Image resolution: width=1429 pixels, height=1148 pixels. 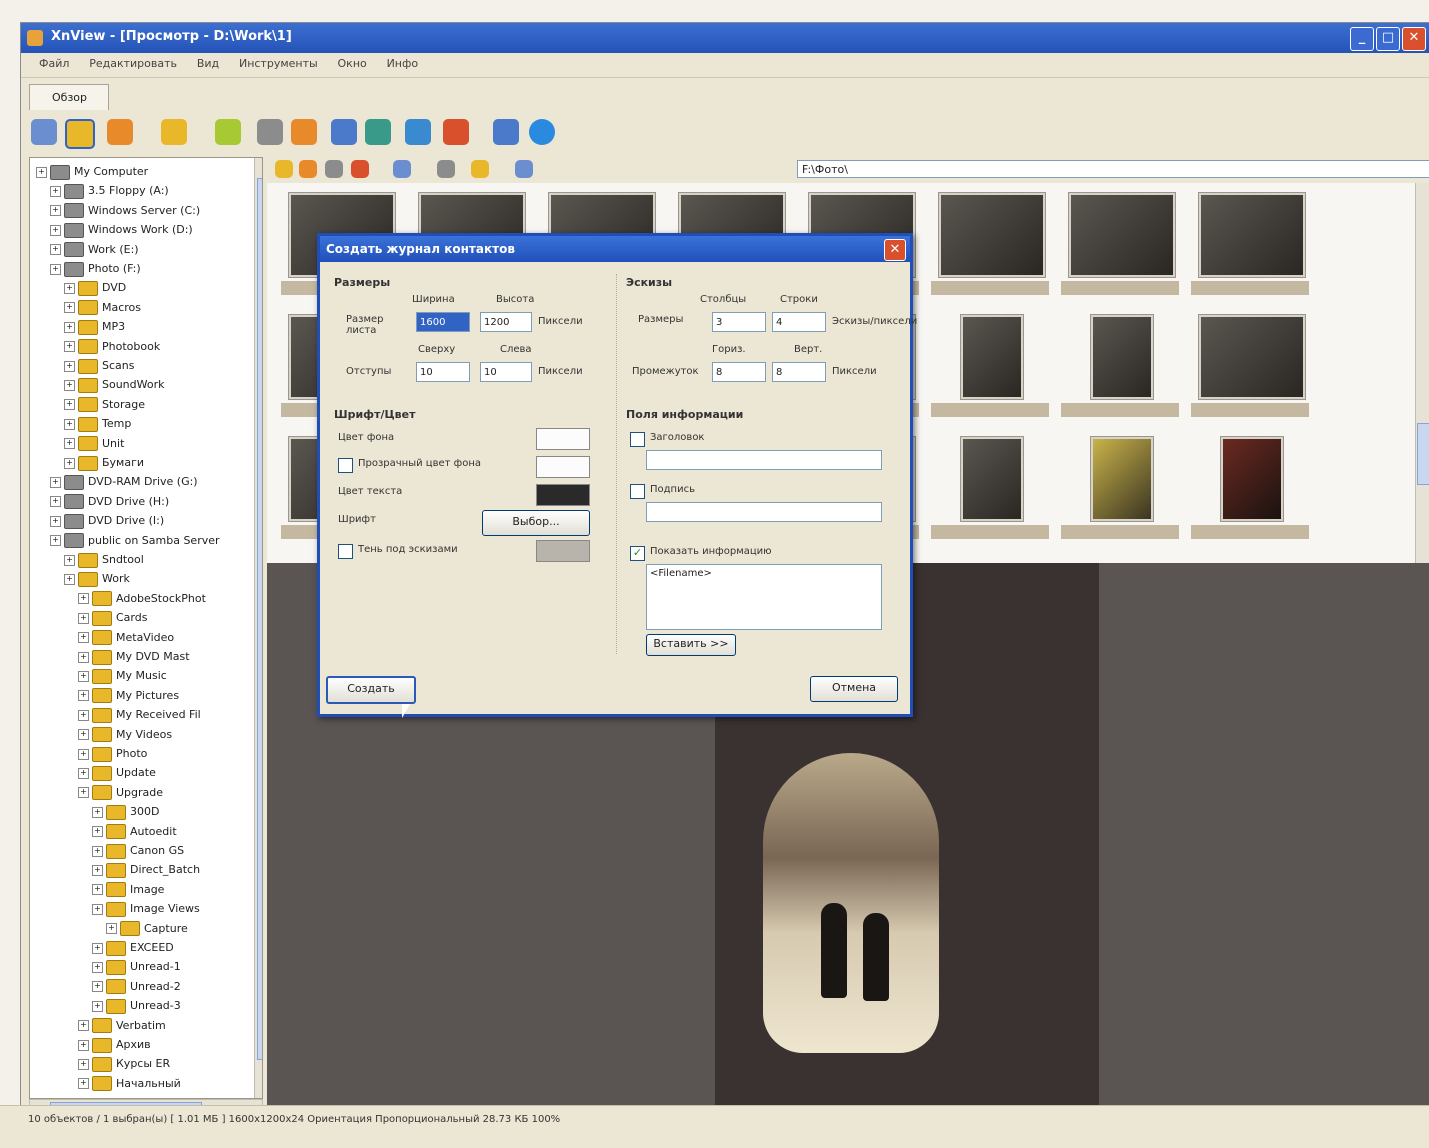 What do you see at coordinates (895, 250) in the screenshot?
I see `dialog-close-button: ✕` at bounding box center [895, 250].